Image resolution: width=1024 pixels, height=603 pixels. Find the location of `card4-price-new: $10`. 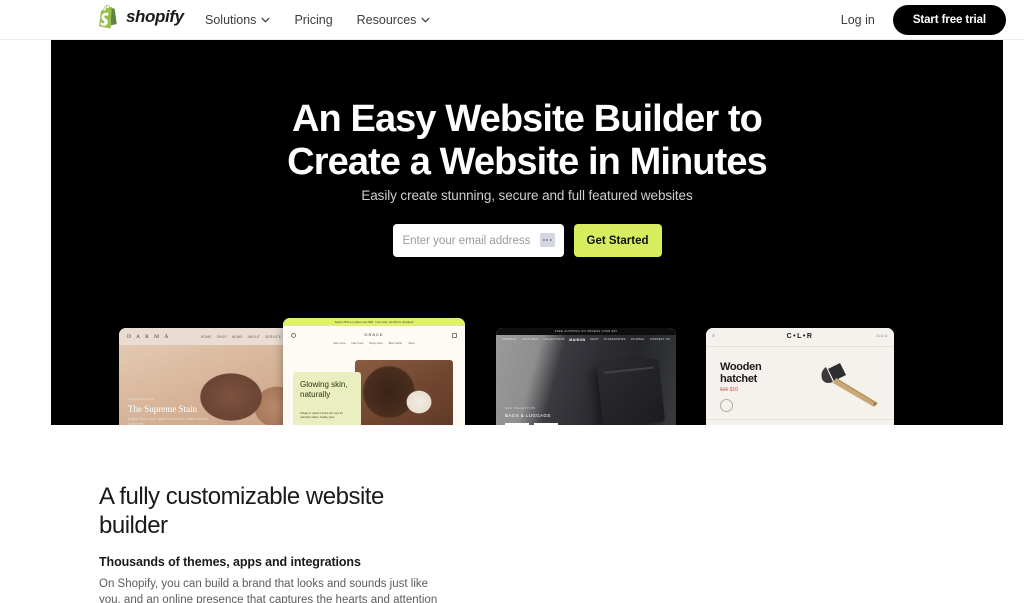

card4-price-new: $10 is located at coordinates (734, 390).